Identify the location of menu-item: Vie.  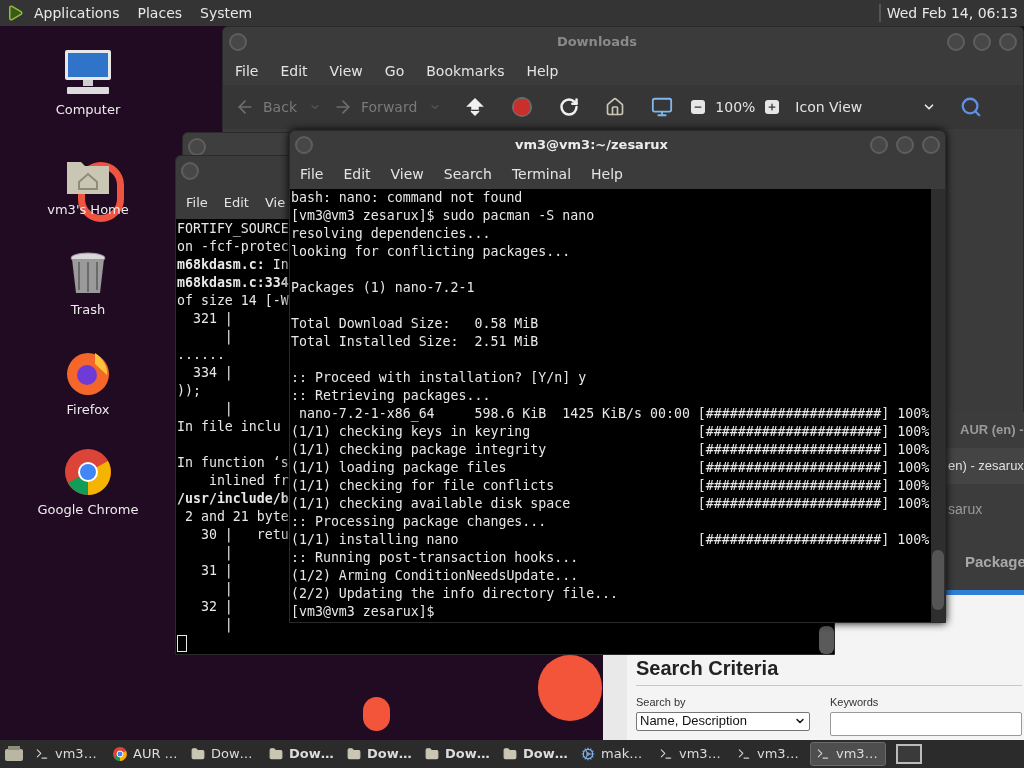
(275, 202).